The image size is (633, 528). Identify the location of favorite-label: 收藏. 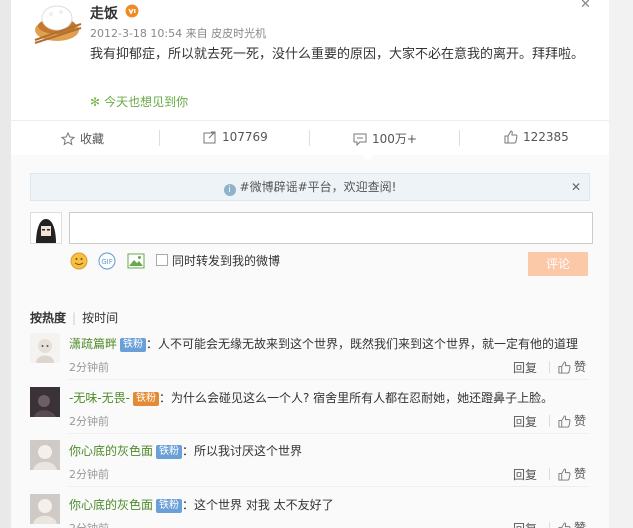
(92, 139).